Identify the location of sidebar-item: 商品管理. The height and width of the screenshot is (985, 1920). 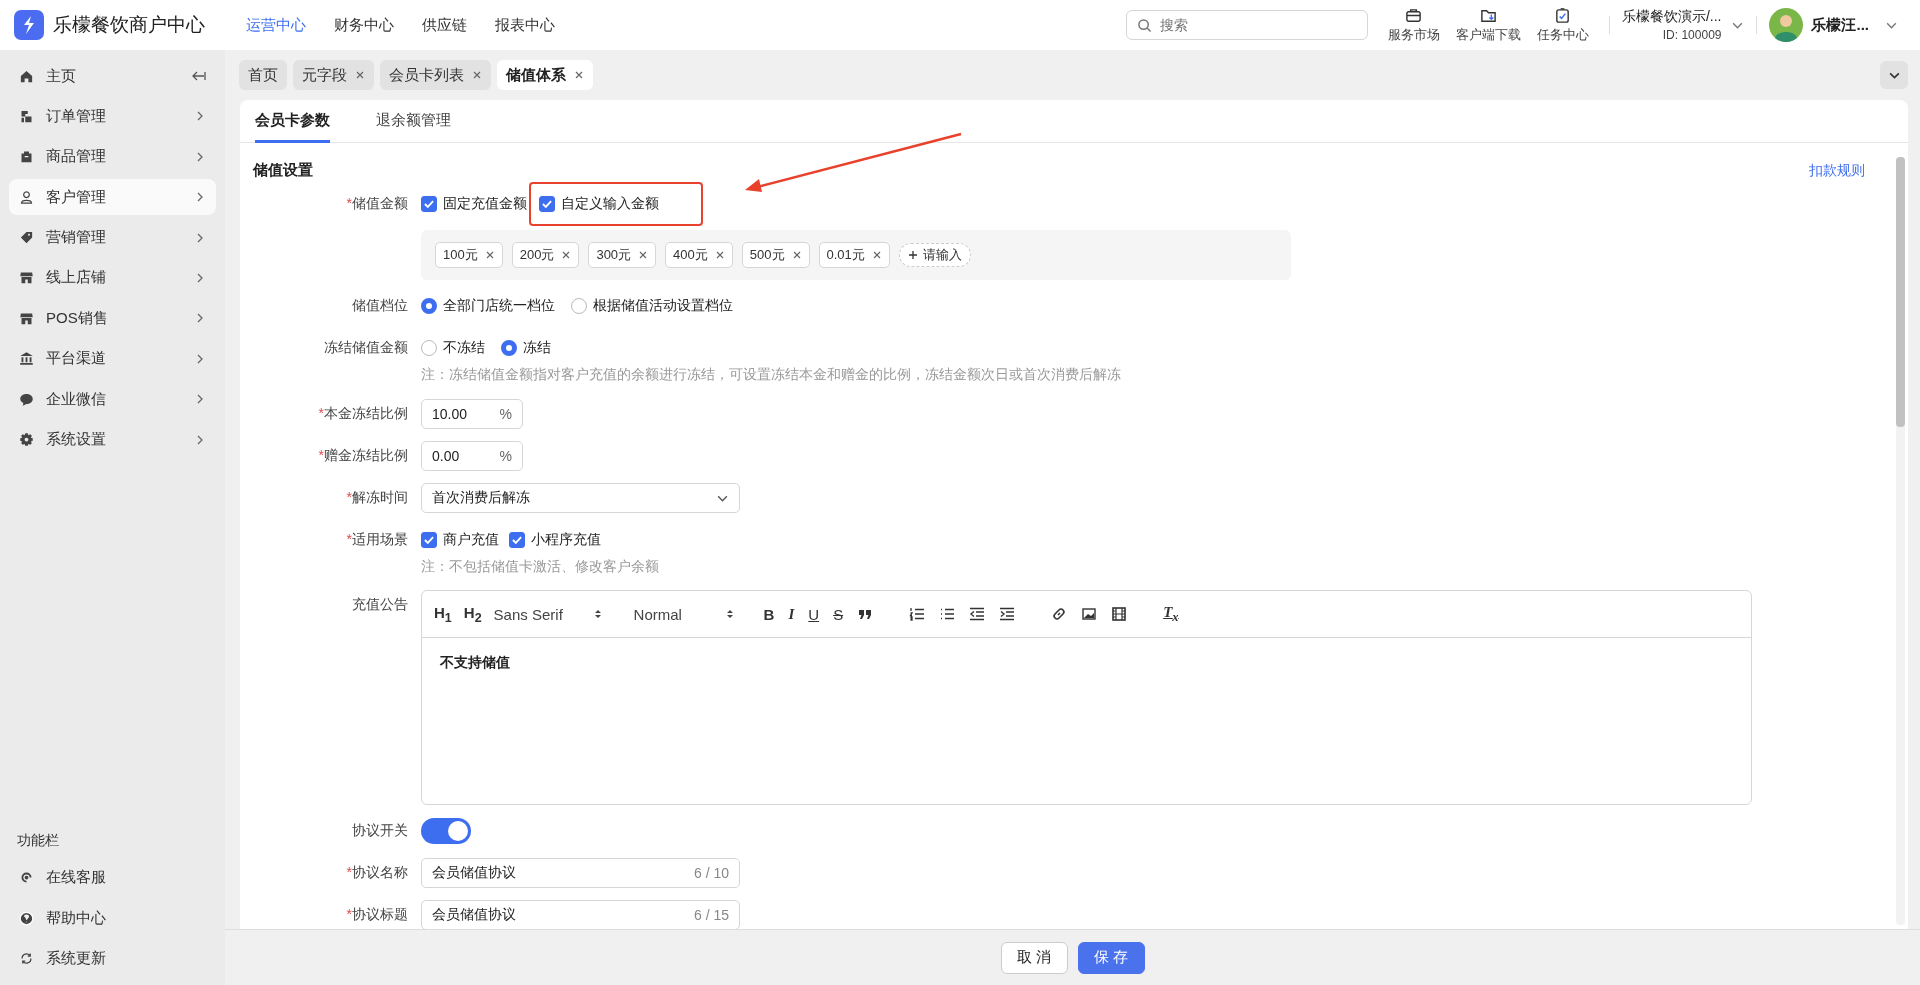
(112, 156).